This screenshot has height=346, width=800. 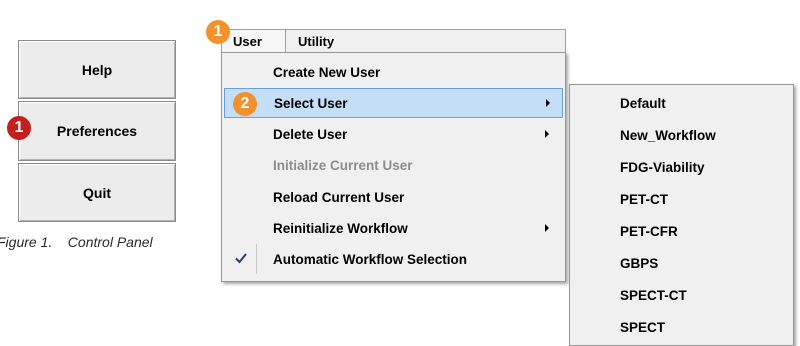 What do you see at coordinates (643, 103) in the screenshot?
I see `submenu-item-label: Default` at bounding box center [643, 103].